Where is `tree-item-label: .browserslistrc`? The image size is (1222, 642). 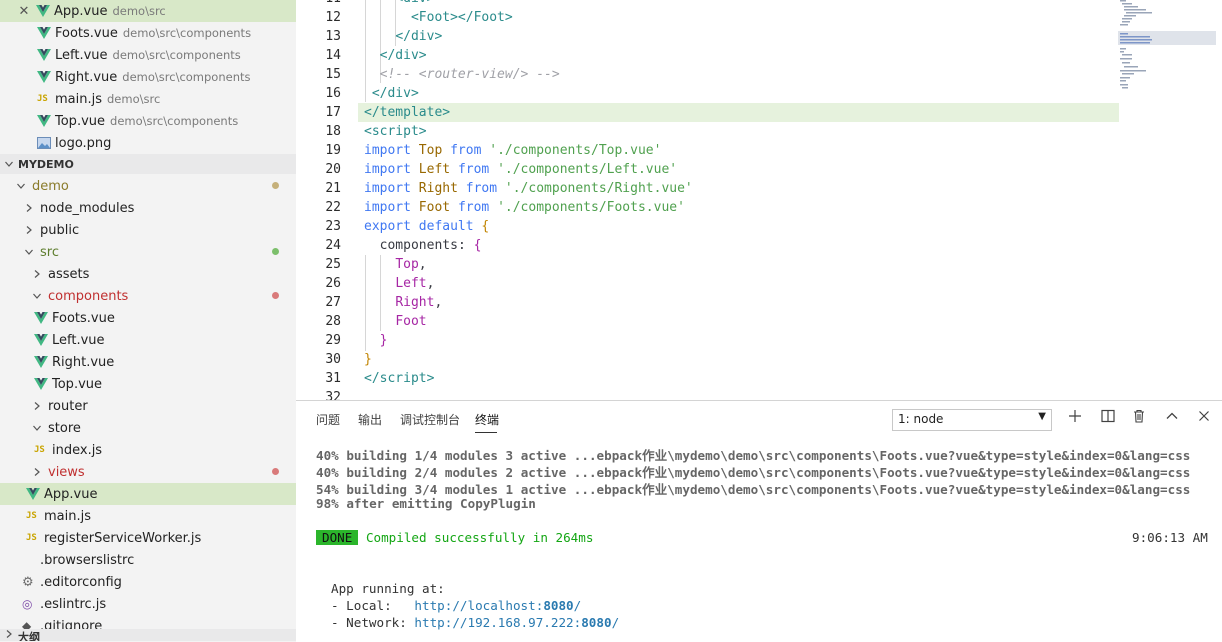 tree-item-label: .browserslistrc is located at coordinates (87, 560).